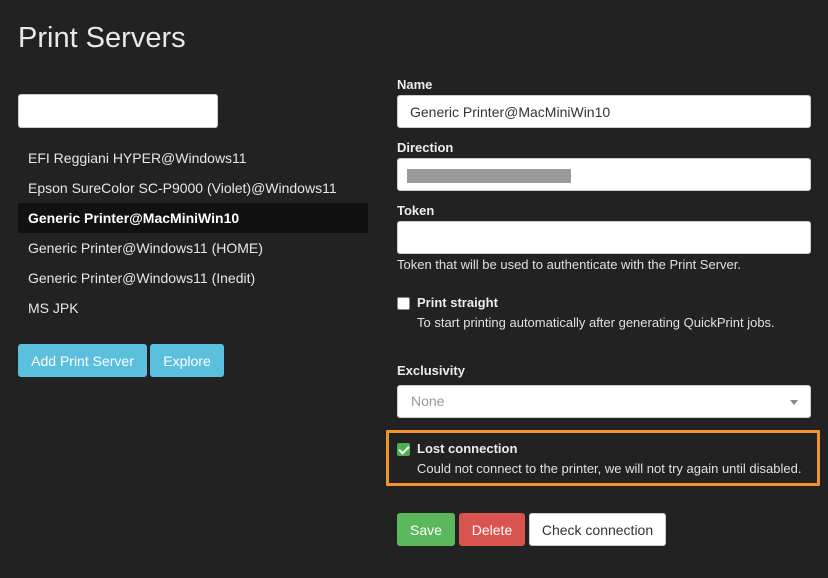 The image size is (828, 578). Describe the element at coordinates (193, 218) in the screenshot. I see `list-item-selected: Generic Printer@MacMiniWin10` at that location.